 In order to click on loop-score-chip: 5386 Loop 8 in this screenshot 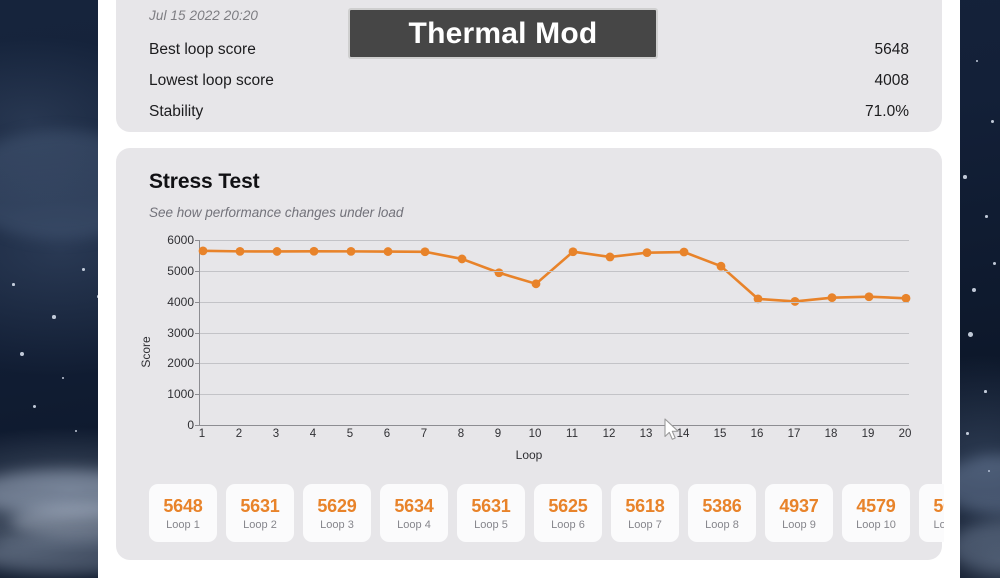, I will do `click(722, 513)`.